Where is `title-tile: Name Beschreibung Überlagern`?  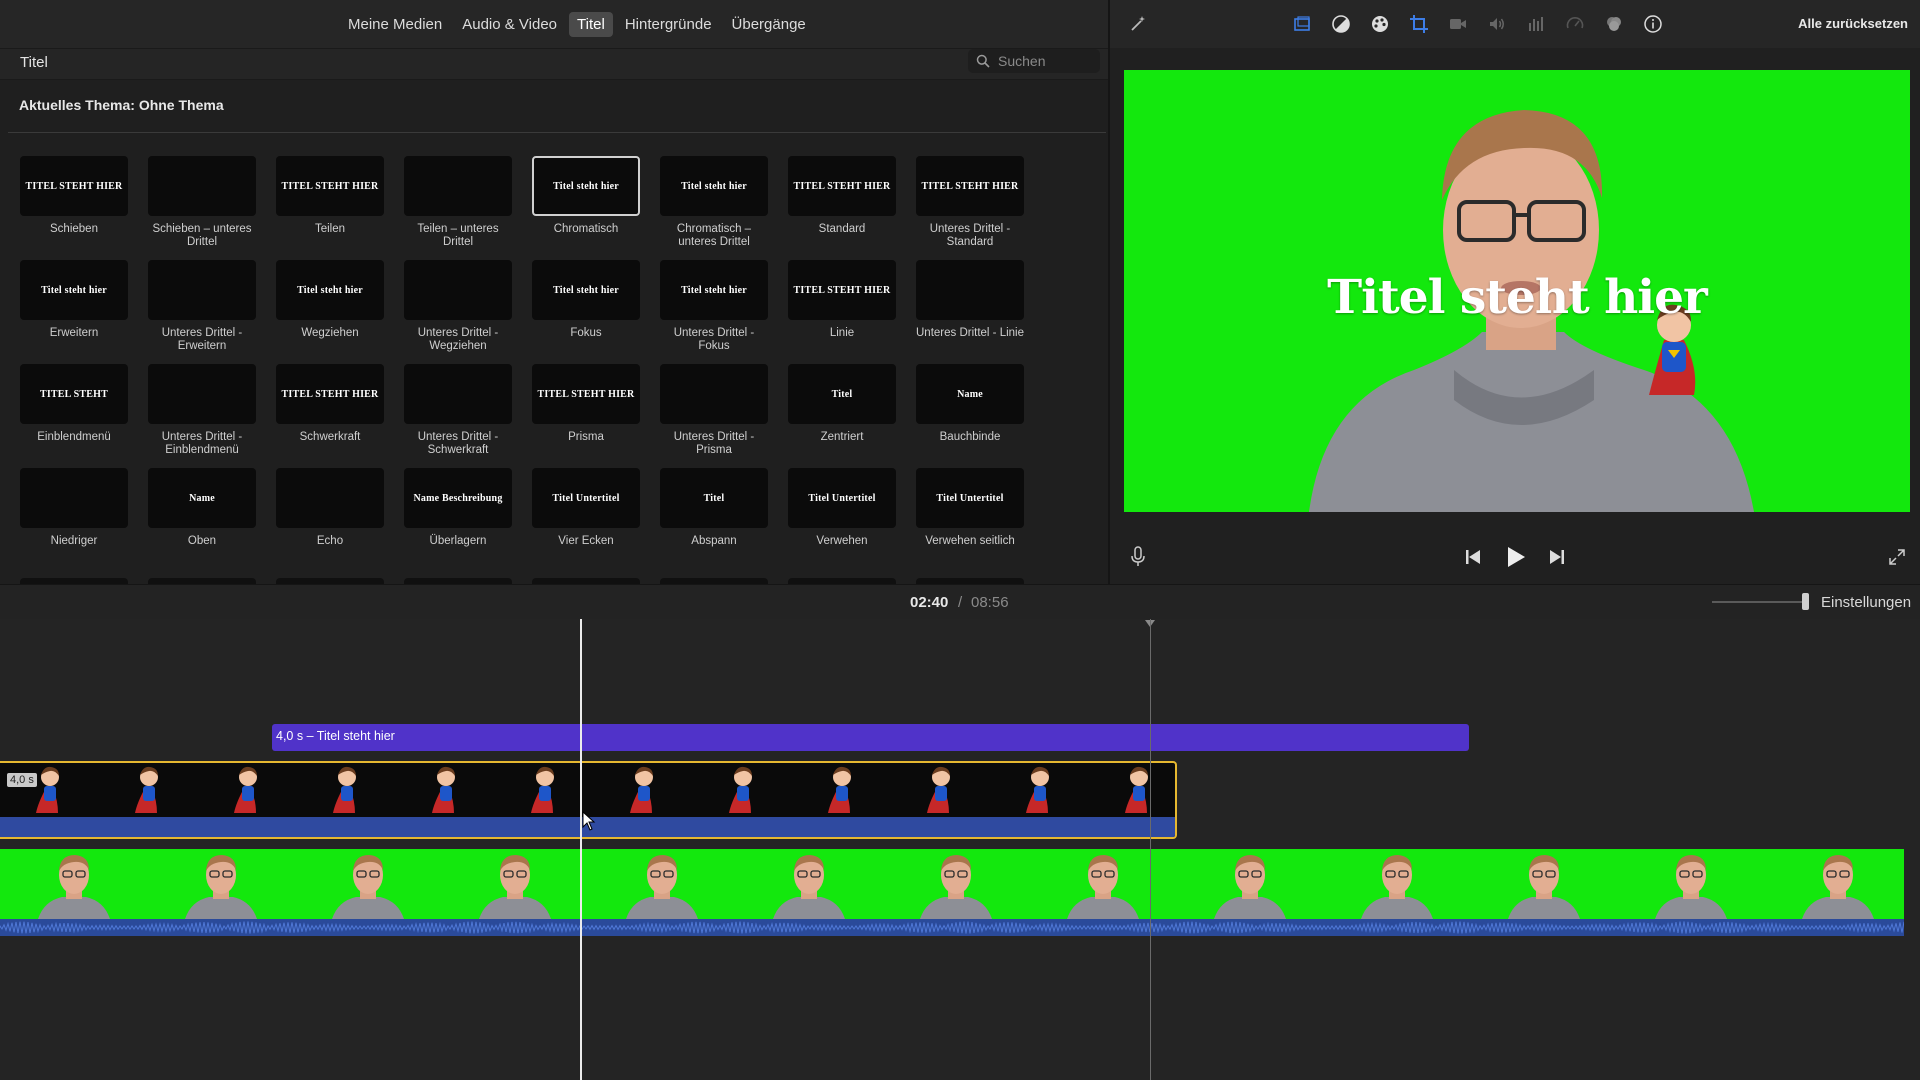 title-tile: Name Beschreibung Überlagern is located at coordinates (458, 520).